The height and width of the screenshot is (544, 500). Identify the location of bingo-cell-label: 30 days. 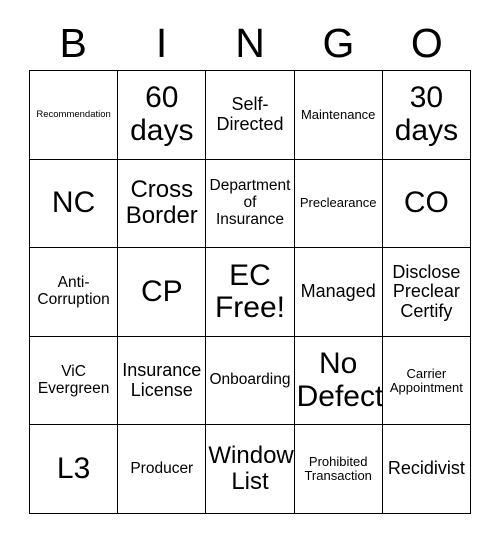
(426, 114).